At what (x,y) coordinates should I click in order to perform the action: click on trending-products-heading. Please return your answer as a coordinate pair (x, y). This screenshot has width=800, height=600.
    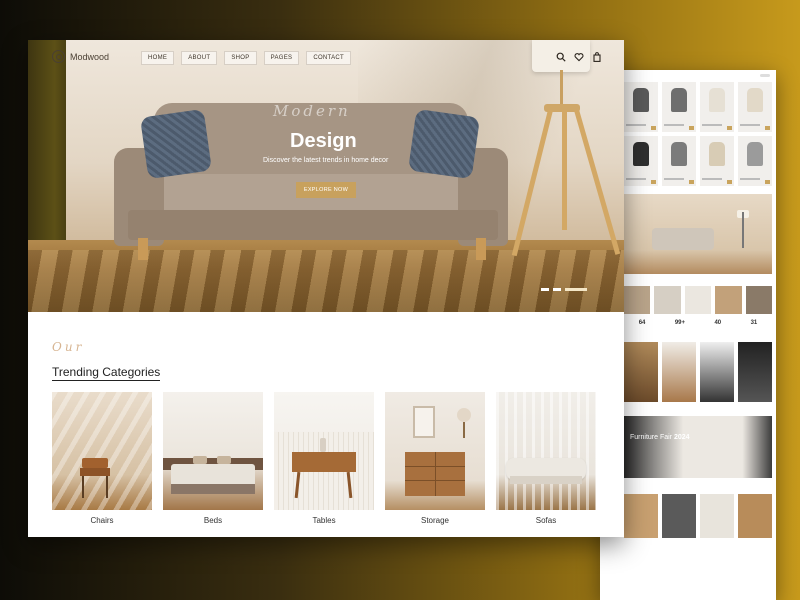
    Looking at the image, I should click on (700, 75).